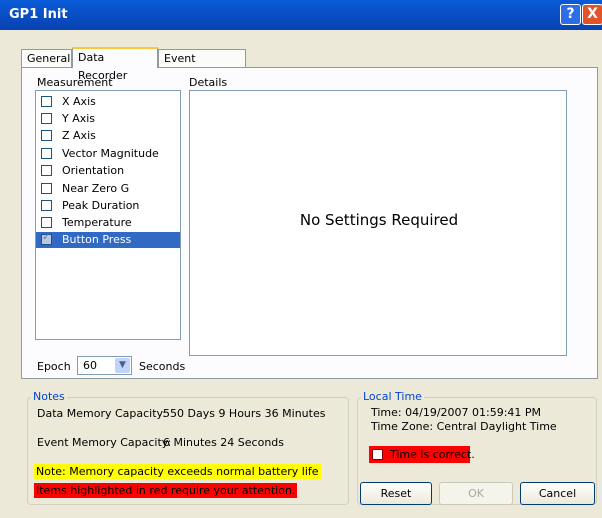 The image size is (602, 518). Describe the element at coordinates (104, 365) in the screenshot. I see `epoch-select: 60 ▼` at that location.